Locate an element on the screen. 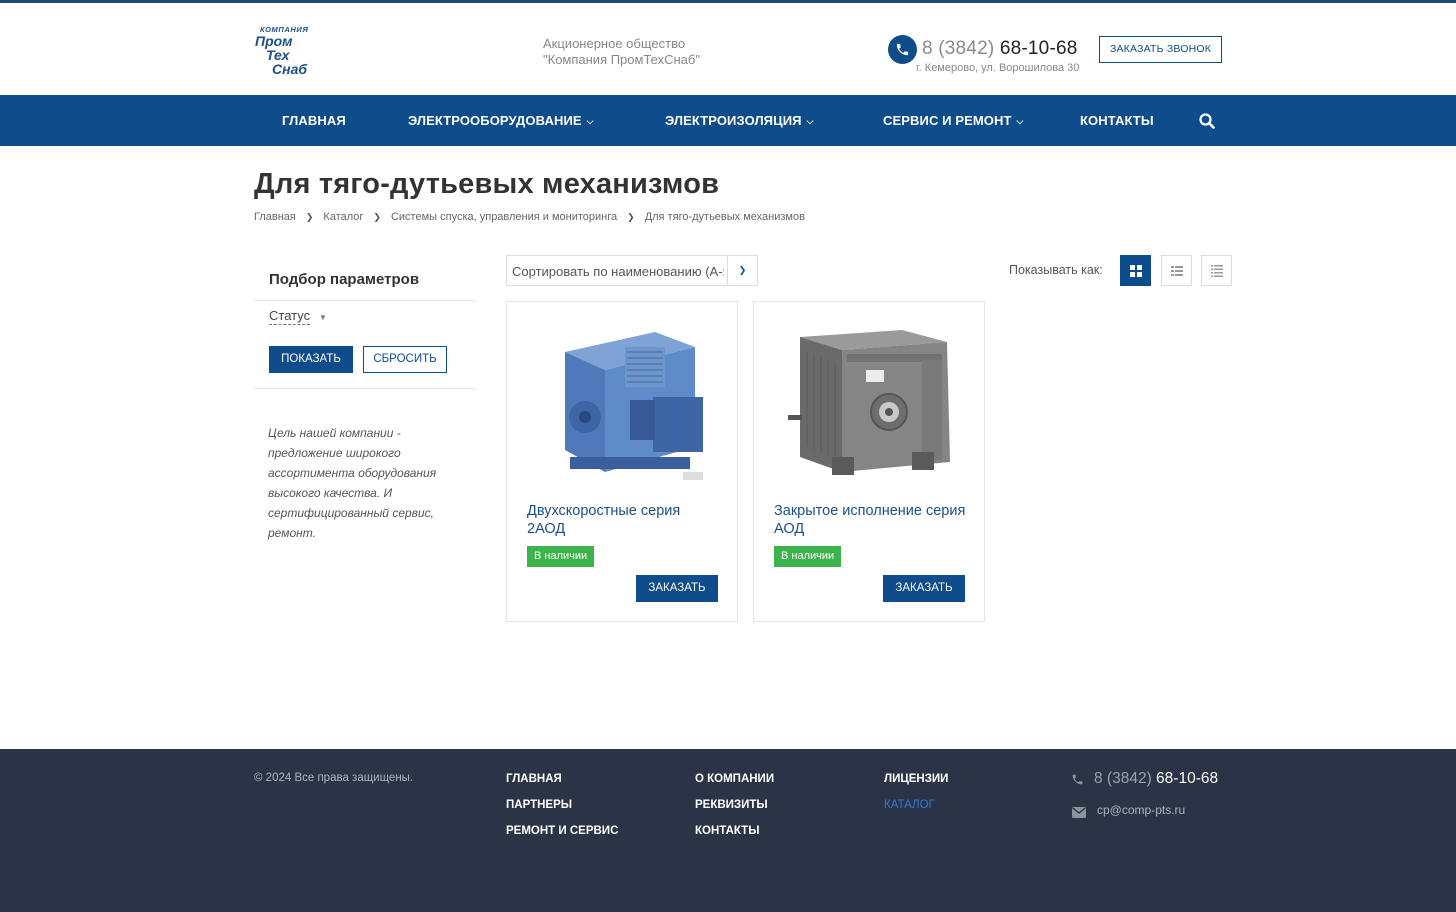 The height and width of the screenshot is (912, 1456). footer-link-home: ГЛАВНАЯ is located at coordinates (534, 779).